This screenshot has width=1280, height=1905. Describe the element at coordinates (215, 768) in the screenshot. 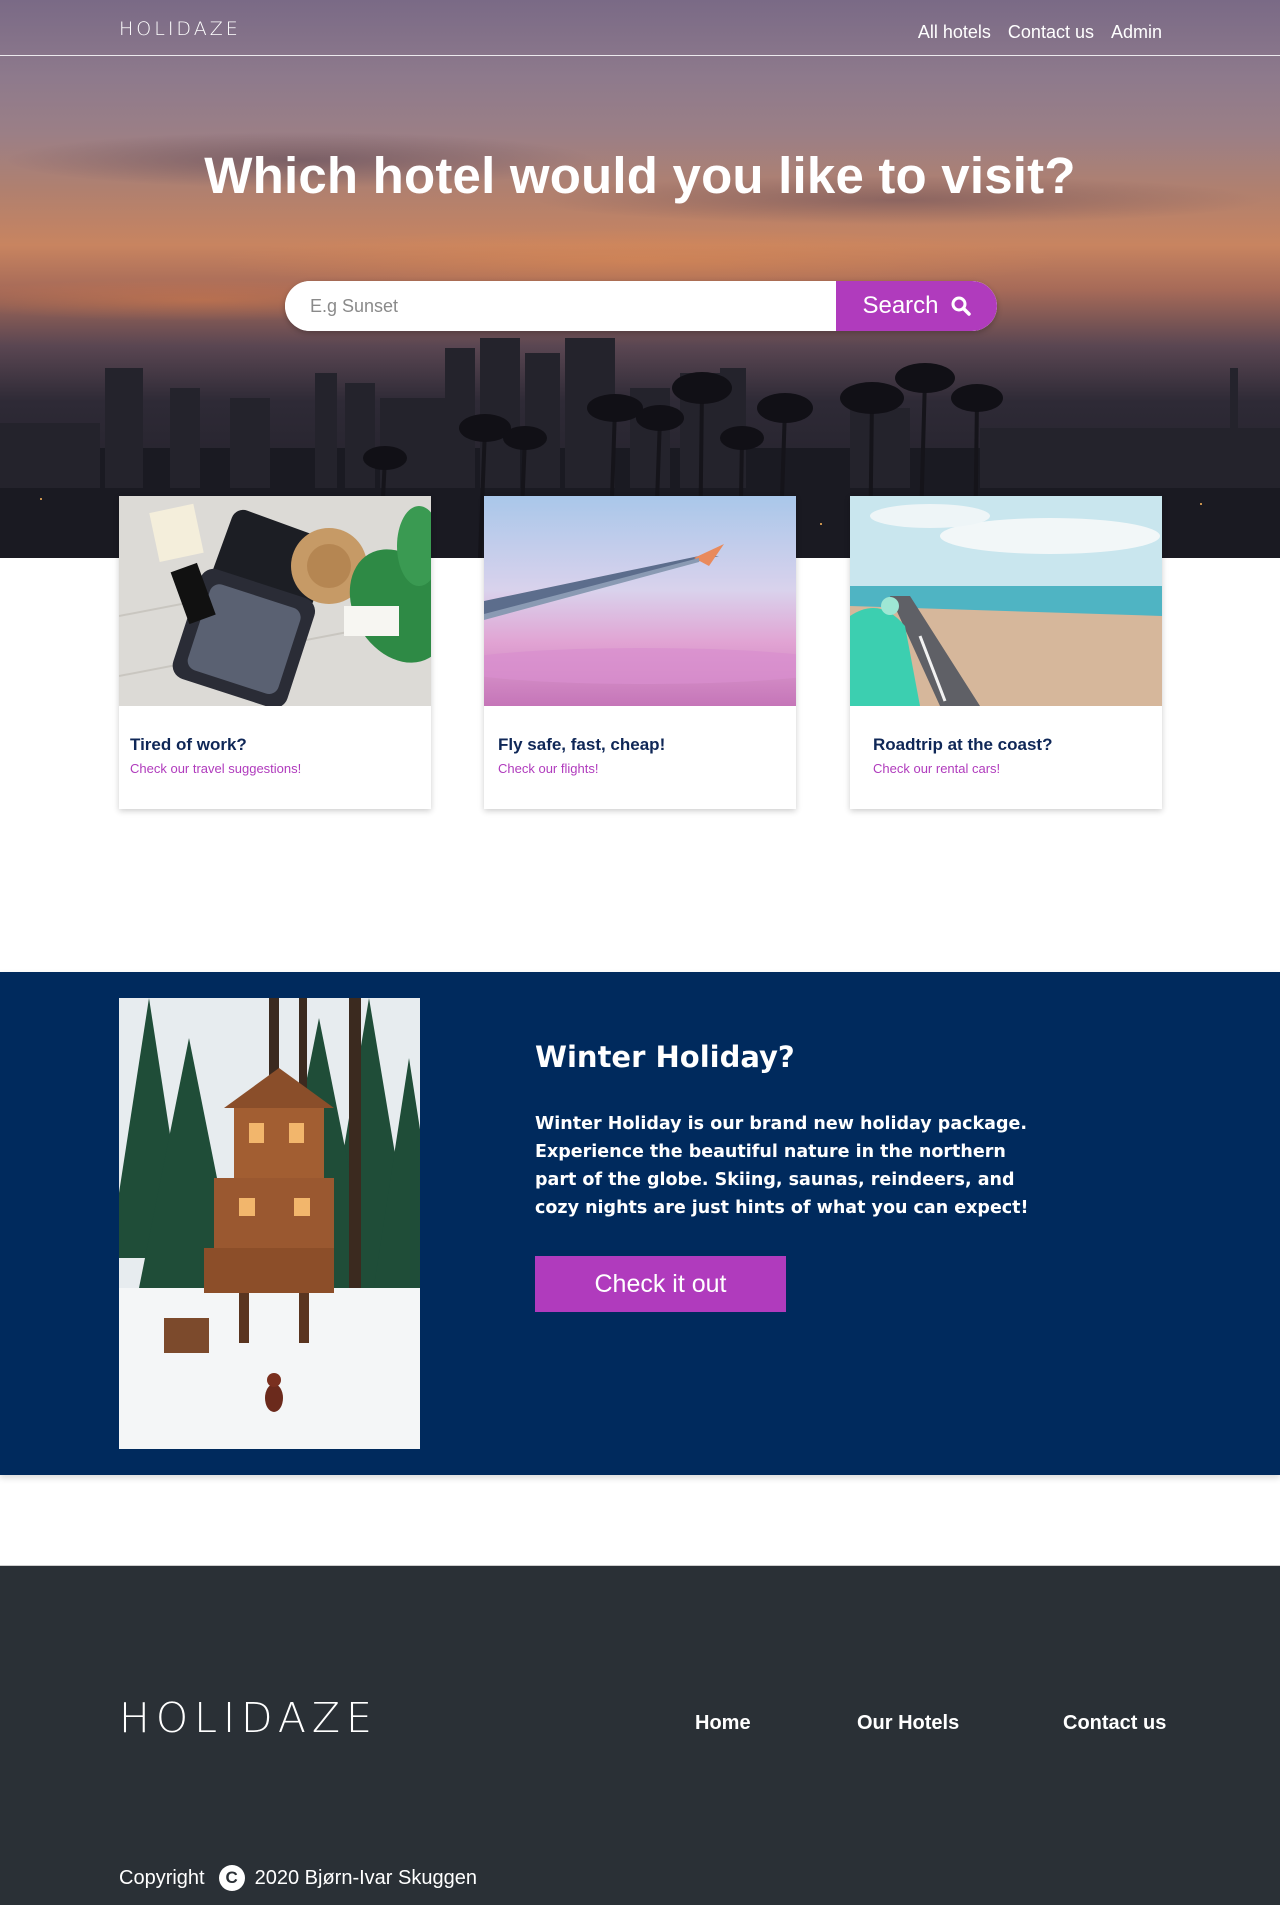

I see `card-subtitle: Check our travel suggestions!` at that location.